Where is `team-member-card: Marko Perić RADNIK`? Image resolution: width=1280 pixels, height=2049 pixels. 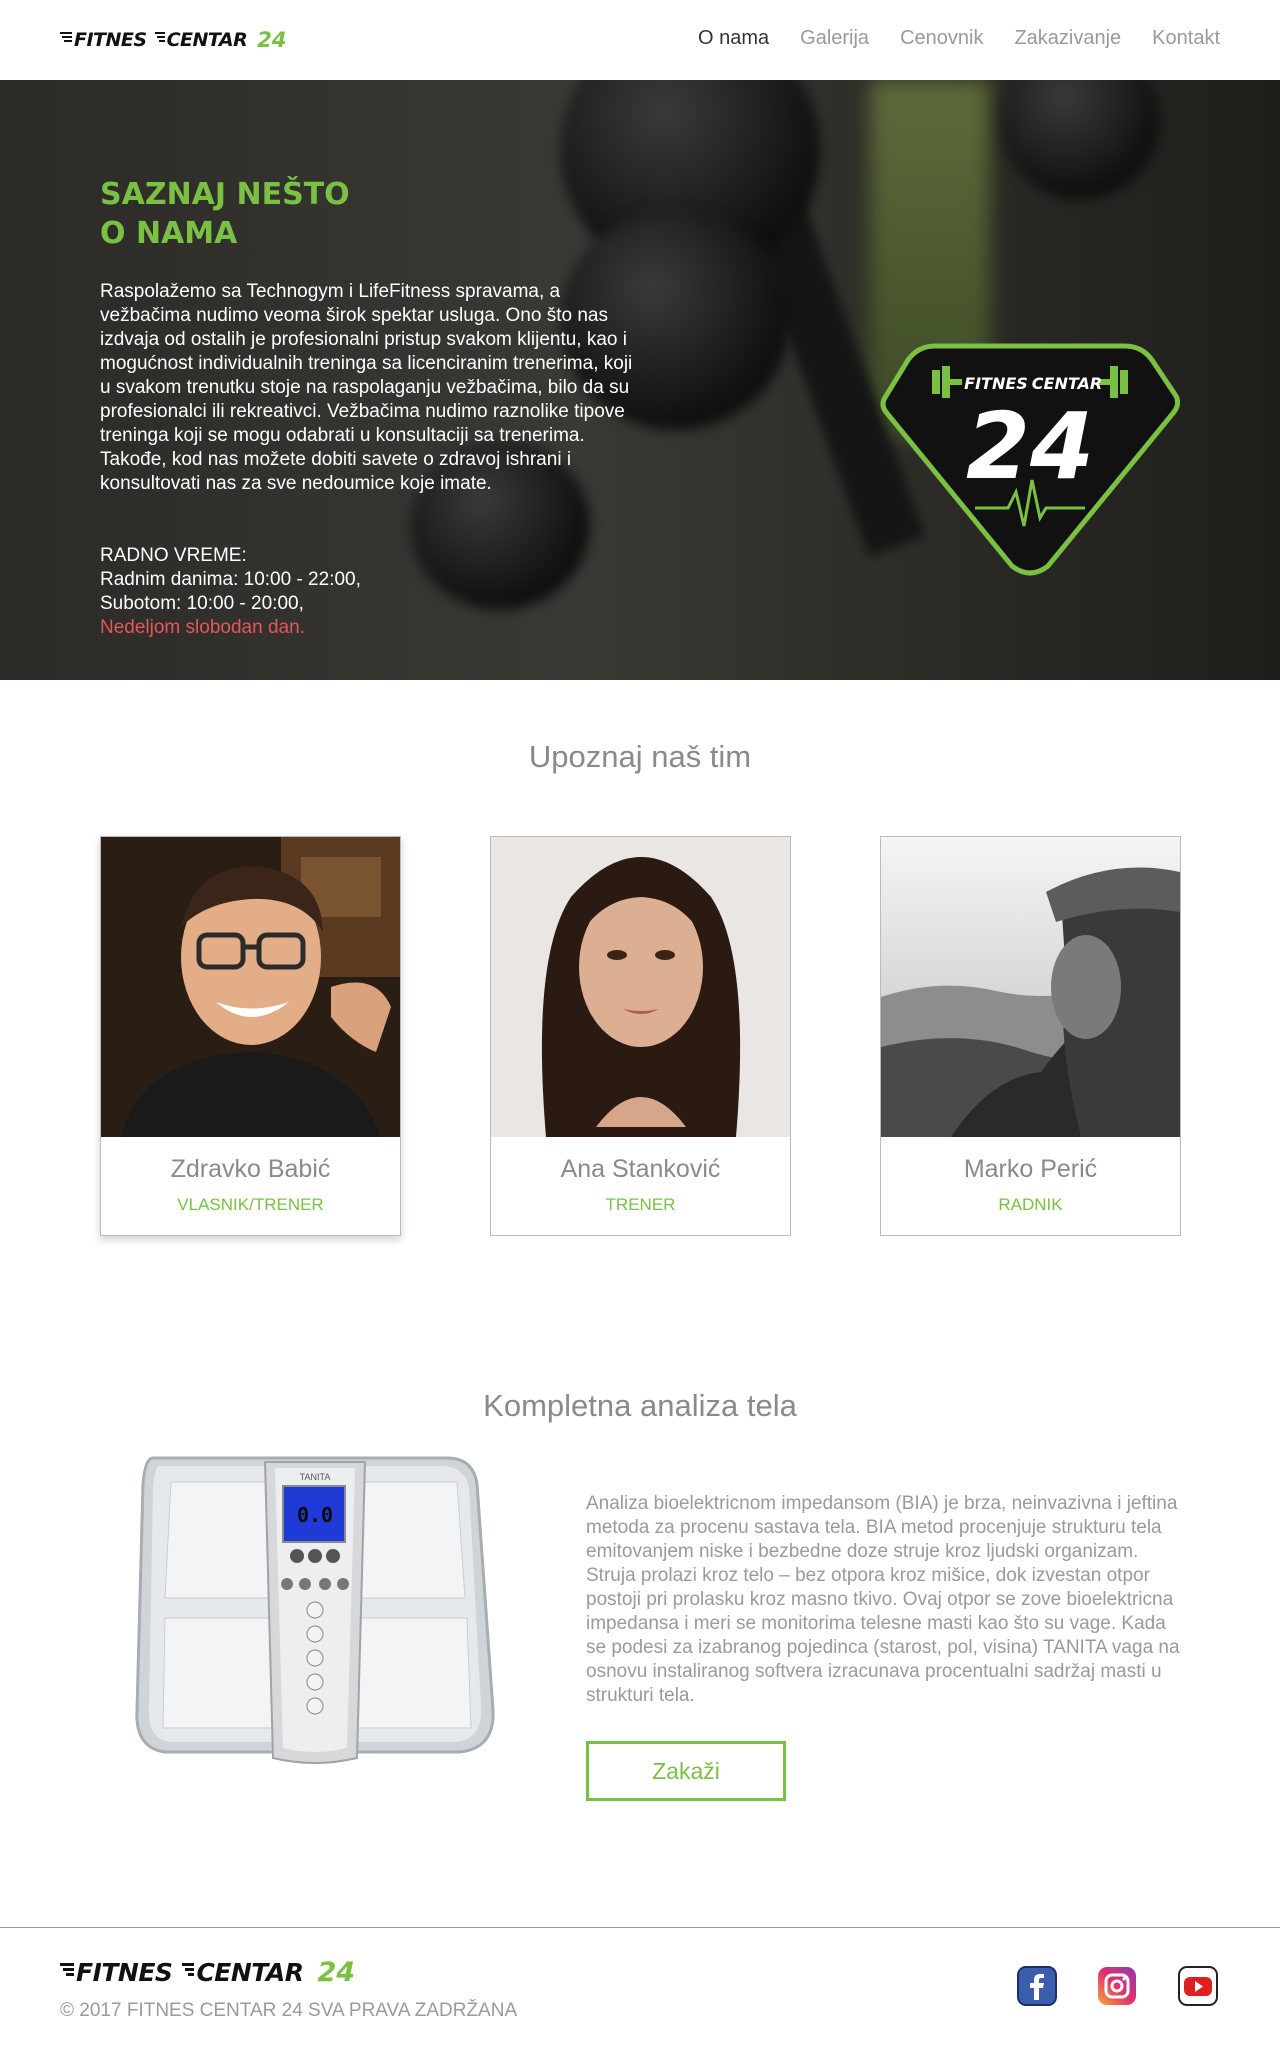
team-member-card: Marko Perić RADNIK is located at coordinates (1030, 1036).